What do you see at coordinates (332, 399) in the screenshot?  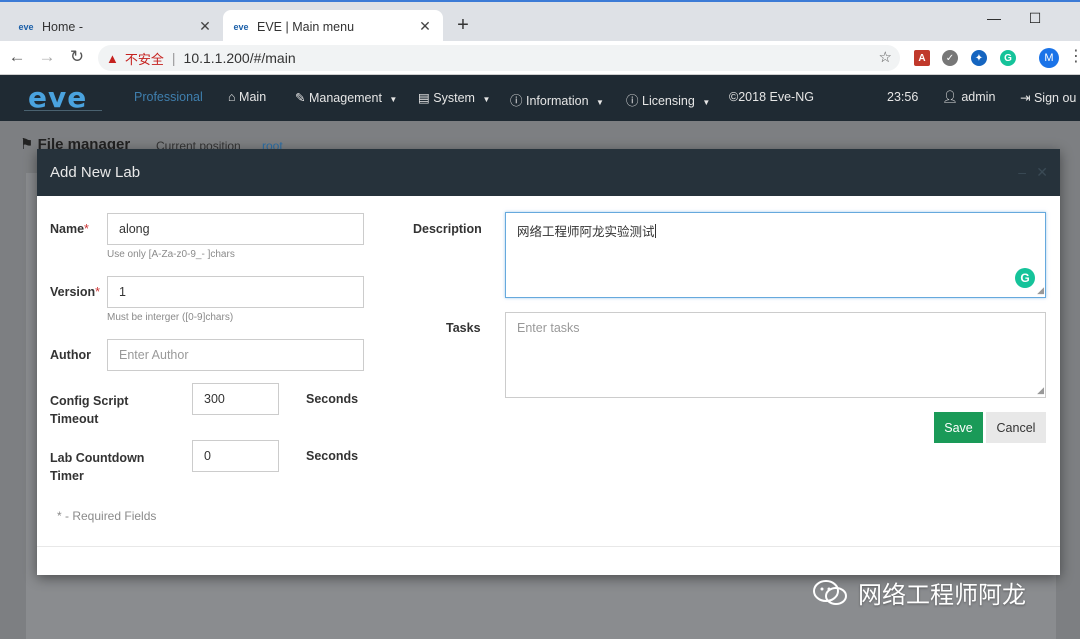 I see `config-timeout-unit: Seconds` at bounding box center [332, 399].